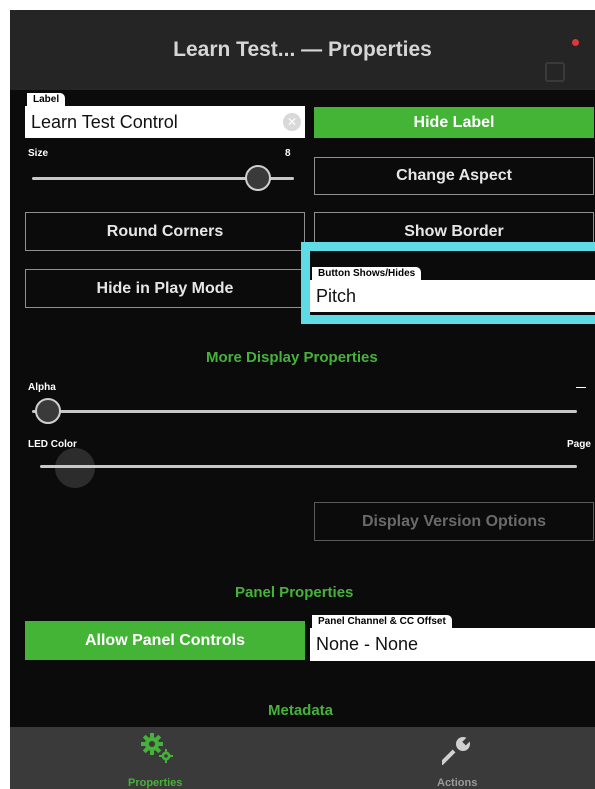 Image resolution: width=595 pixels, height=789 pixels. What do you see at coordinates (555, 72) in the screenshot?
I see `lock-icon` at bounding box center [555, 72].